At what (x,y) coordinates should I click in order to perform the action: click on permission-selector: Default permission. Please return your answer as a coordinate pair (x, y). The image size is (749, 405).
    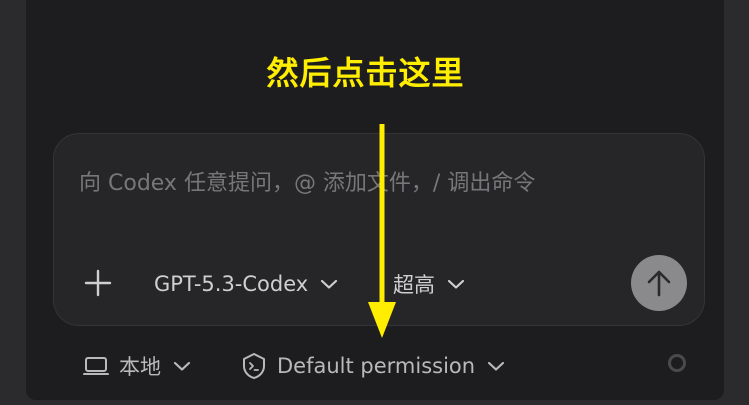
    Looking at the image, I should click on (373, 366).